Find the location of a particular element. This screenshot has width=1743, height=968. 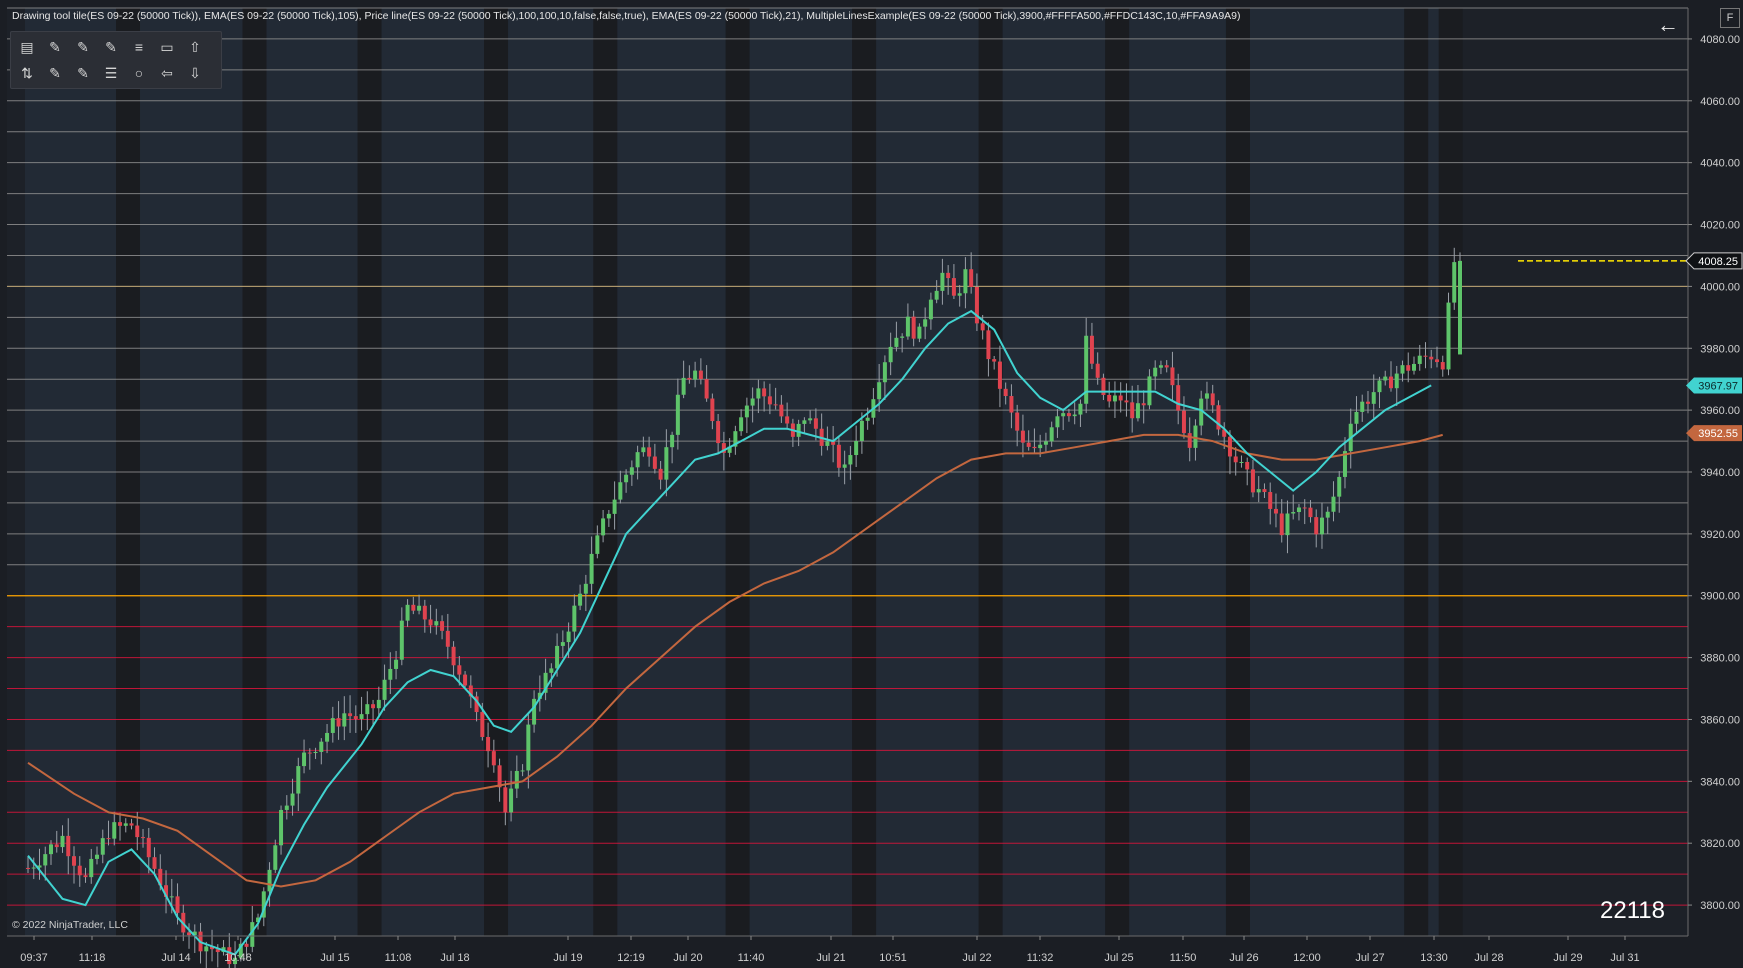

x-tick-label: Jul 25 is located at coordinates (1118, 958).